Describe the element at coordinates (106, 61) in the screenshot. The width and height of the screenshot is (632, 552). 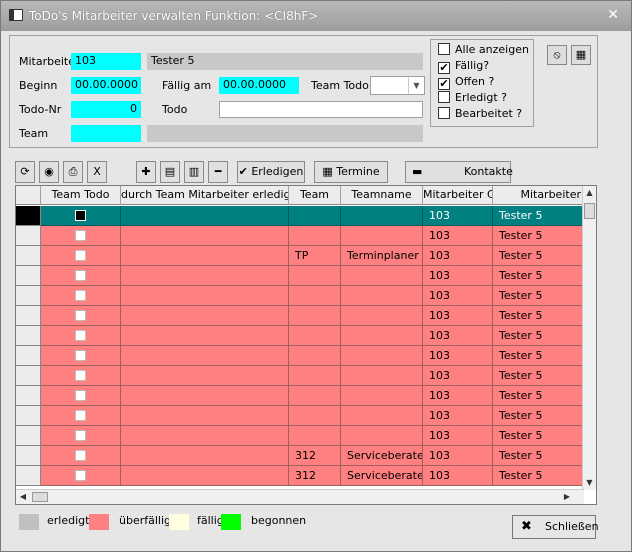
I see `mitarbeiter-field: 103` at that location.